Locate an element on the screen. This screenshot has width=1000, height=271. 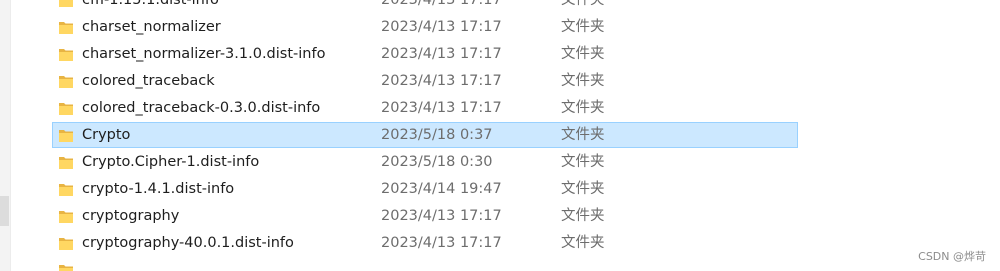
file-date-modified: 2023/5/18 0:37 is located at coordinates (437, 135).